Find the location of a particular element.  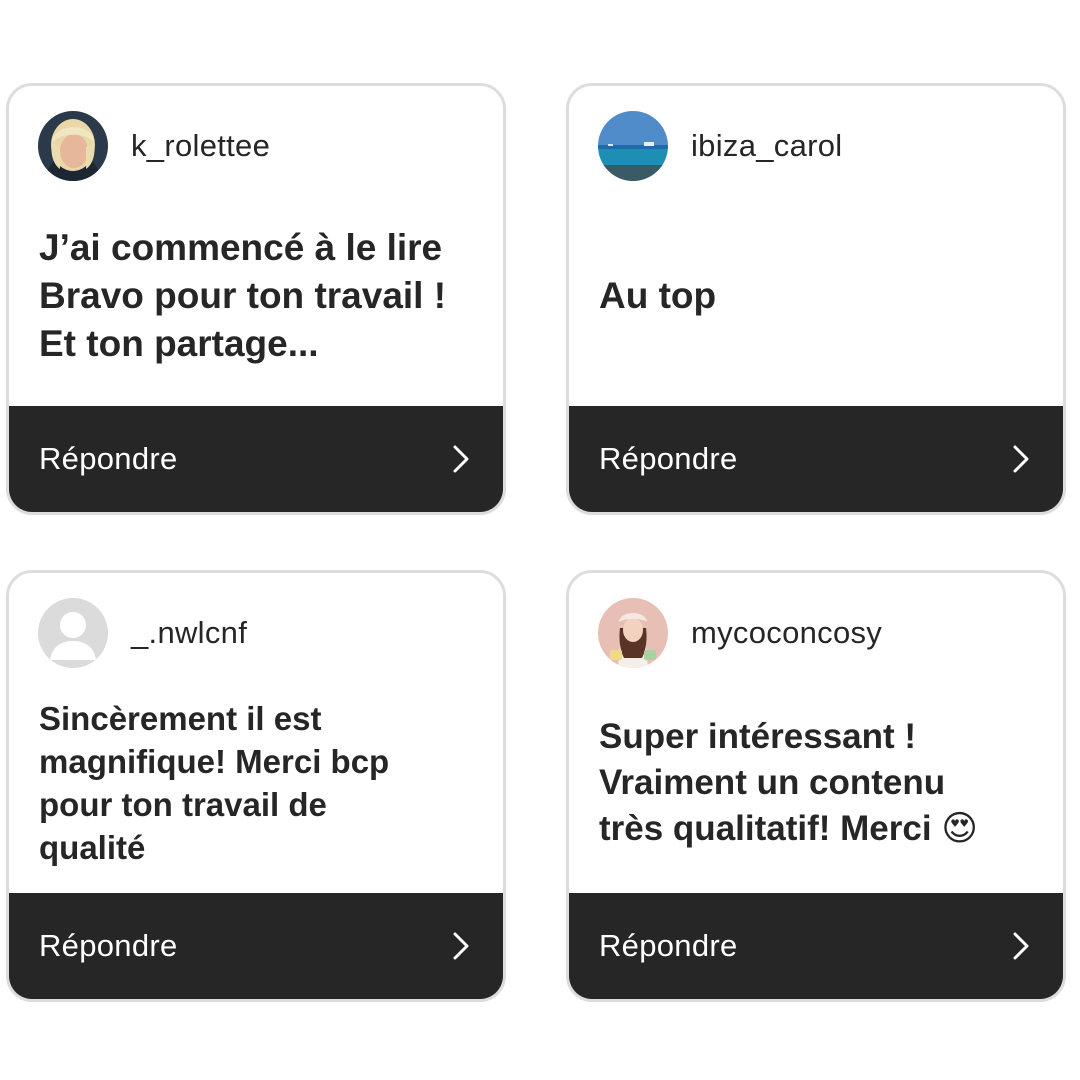

comment-line: Au top is located at coordinates (658, 295).